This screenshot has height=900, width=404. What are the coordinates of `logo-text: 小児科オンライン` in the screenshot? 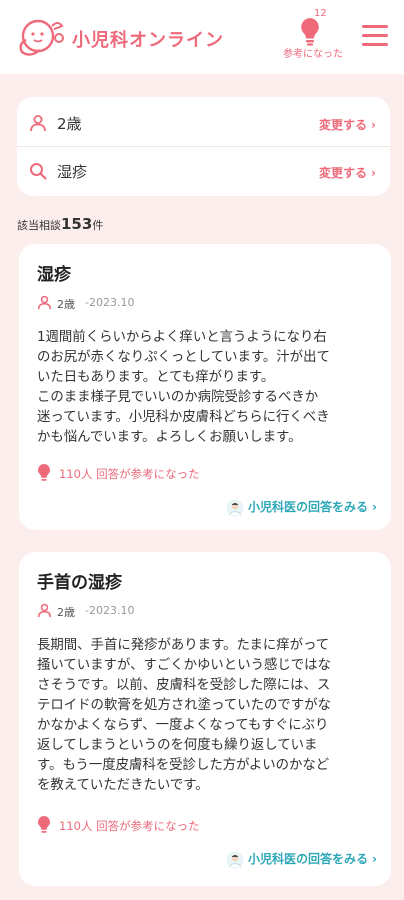 It's located at (148, 40).